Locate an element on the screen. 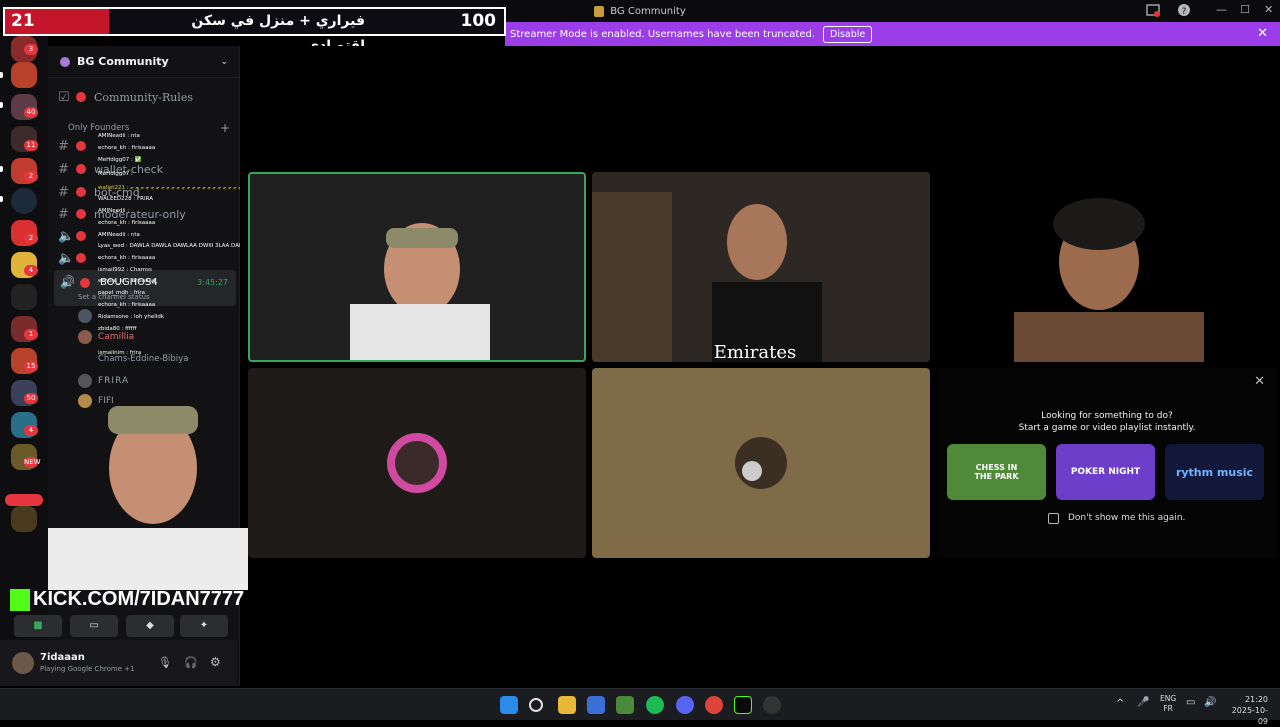 Image resolution: width=1280 pixels, height=727 pixels. dont-show-label: Don't show me this again. is located at coordinates (1127, 518).